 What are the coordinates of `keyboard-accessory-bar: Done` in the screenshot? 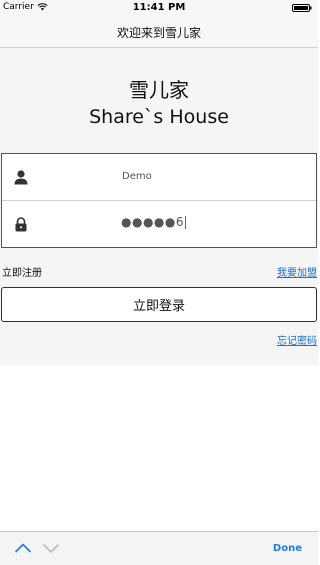 It's located at (159, 548).